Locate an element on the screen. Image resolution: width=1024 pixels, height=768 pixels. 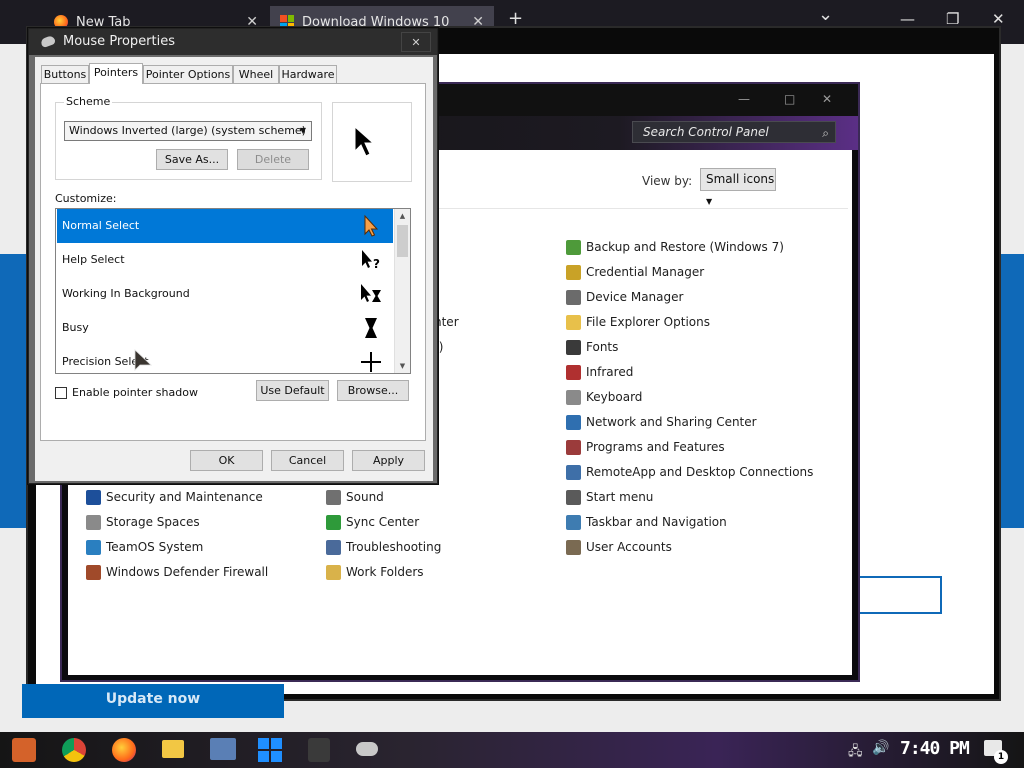
cp-item-sound: Sound is located at coordinates (355, 497).